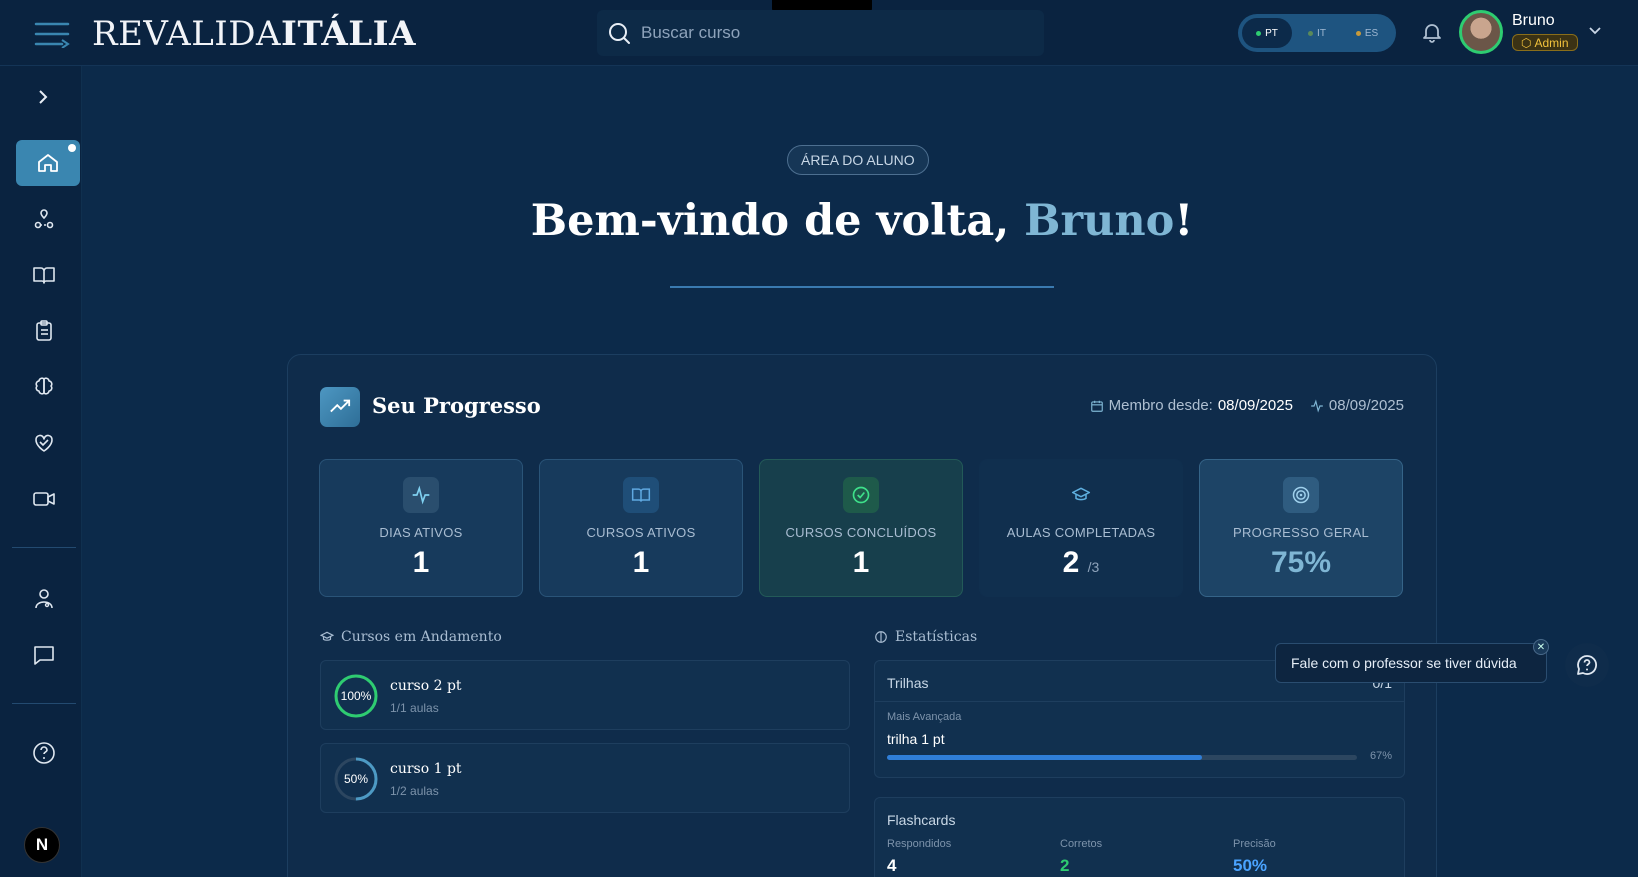 This screenshot has width=1638, height=877. Describe the element at coordinates (44, 275) in the screenshot. I see `sidebar-item-courses` at that location.